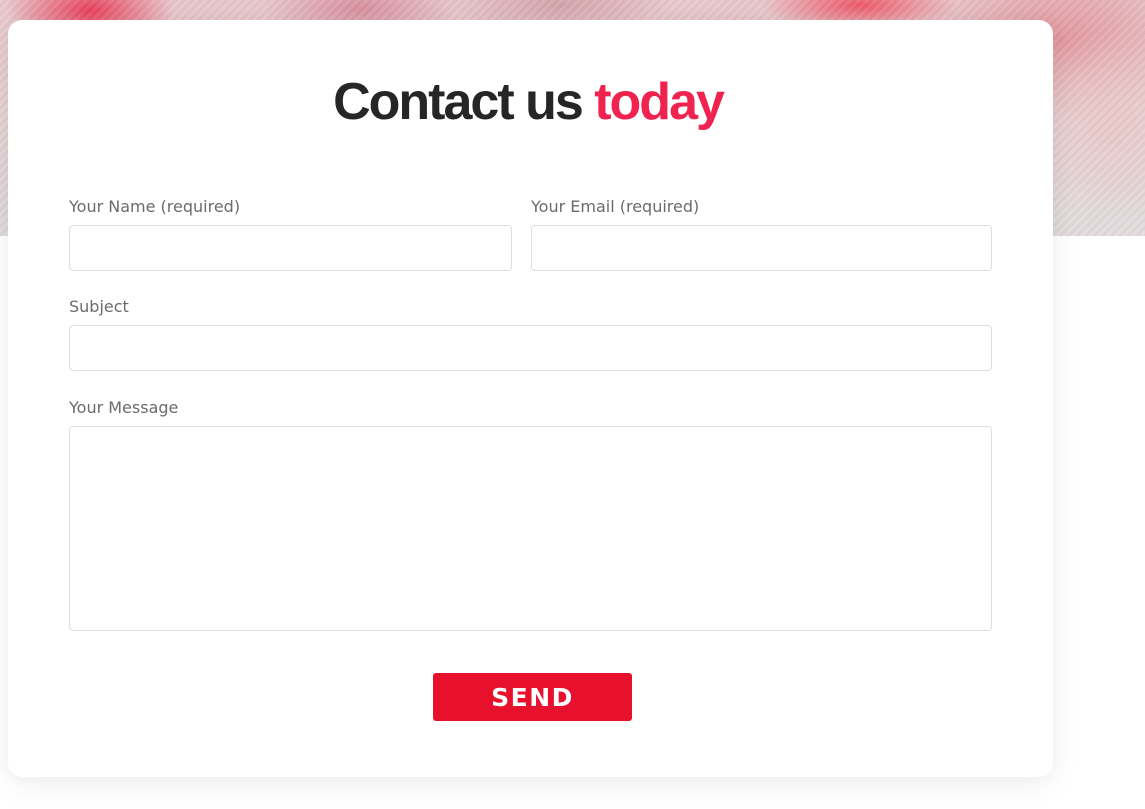 The image size is (1145, 809). I want to click on send-button: SEND, so click(532, 697).